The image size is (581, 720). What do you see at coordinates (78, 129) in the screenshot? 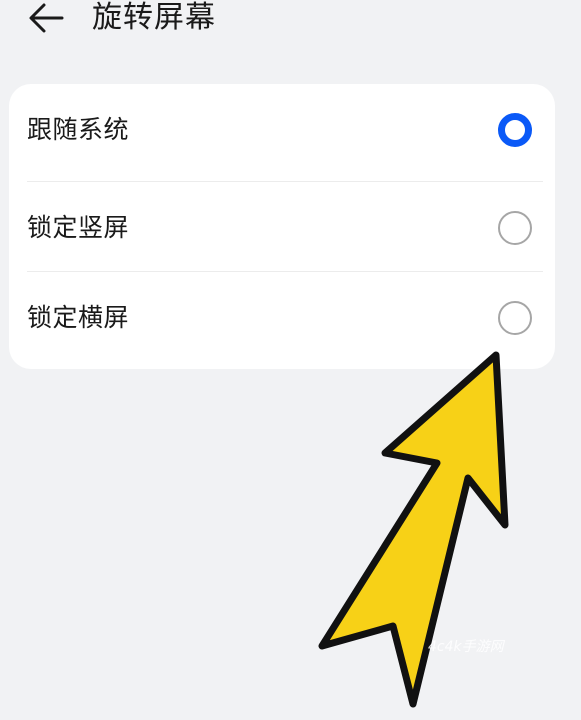
I see `option-label: 跟随系统` at bounding box center [78, 129].